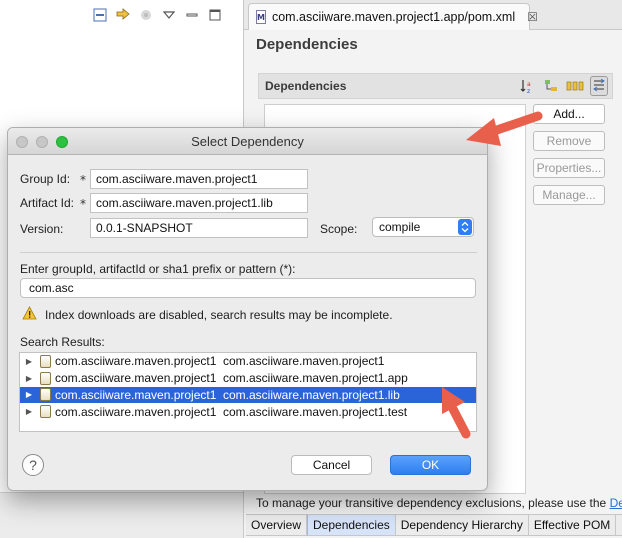 The width and height of the screenshot is (622, 538). I want to click on scope-label: Scope:, so click(339, 229).